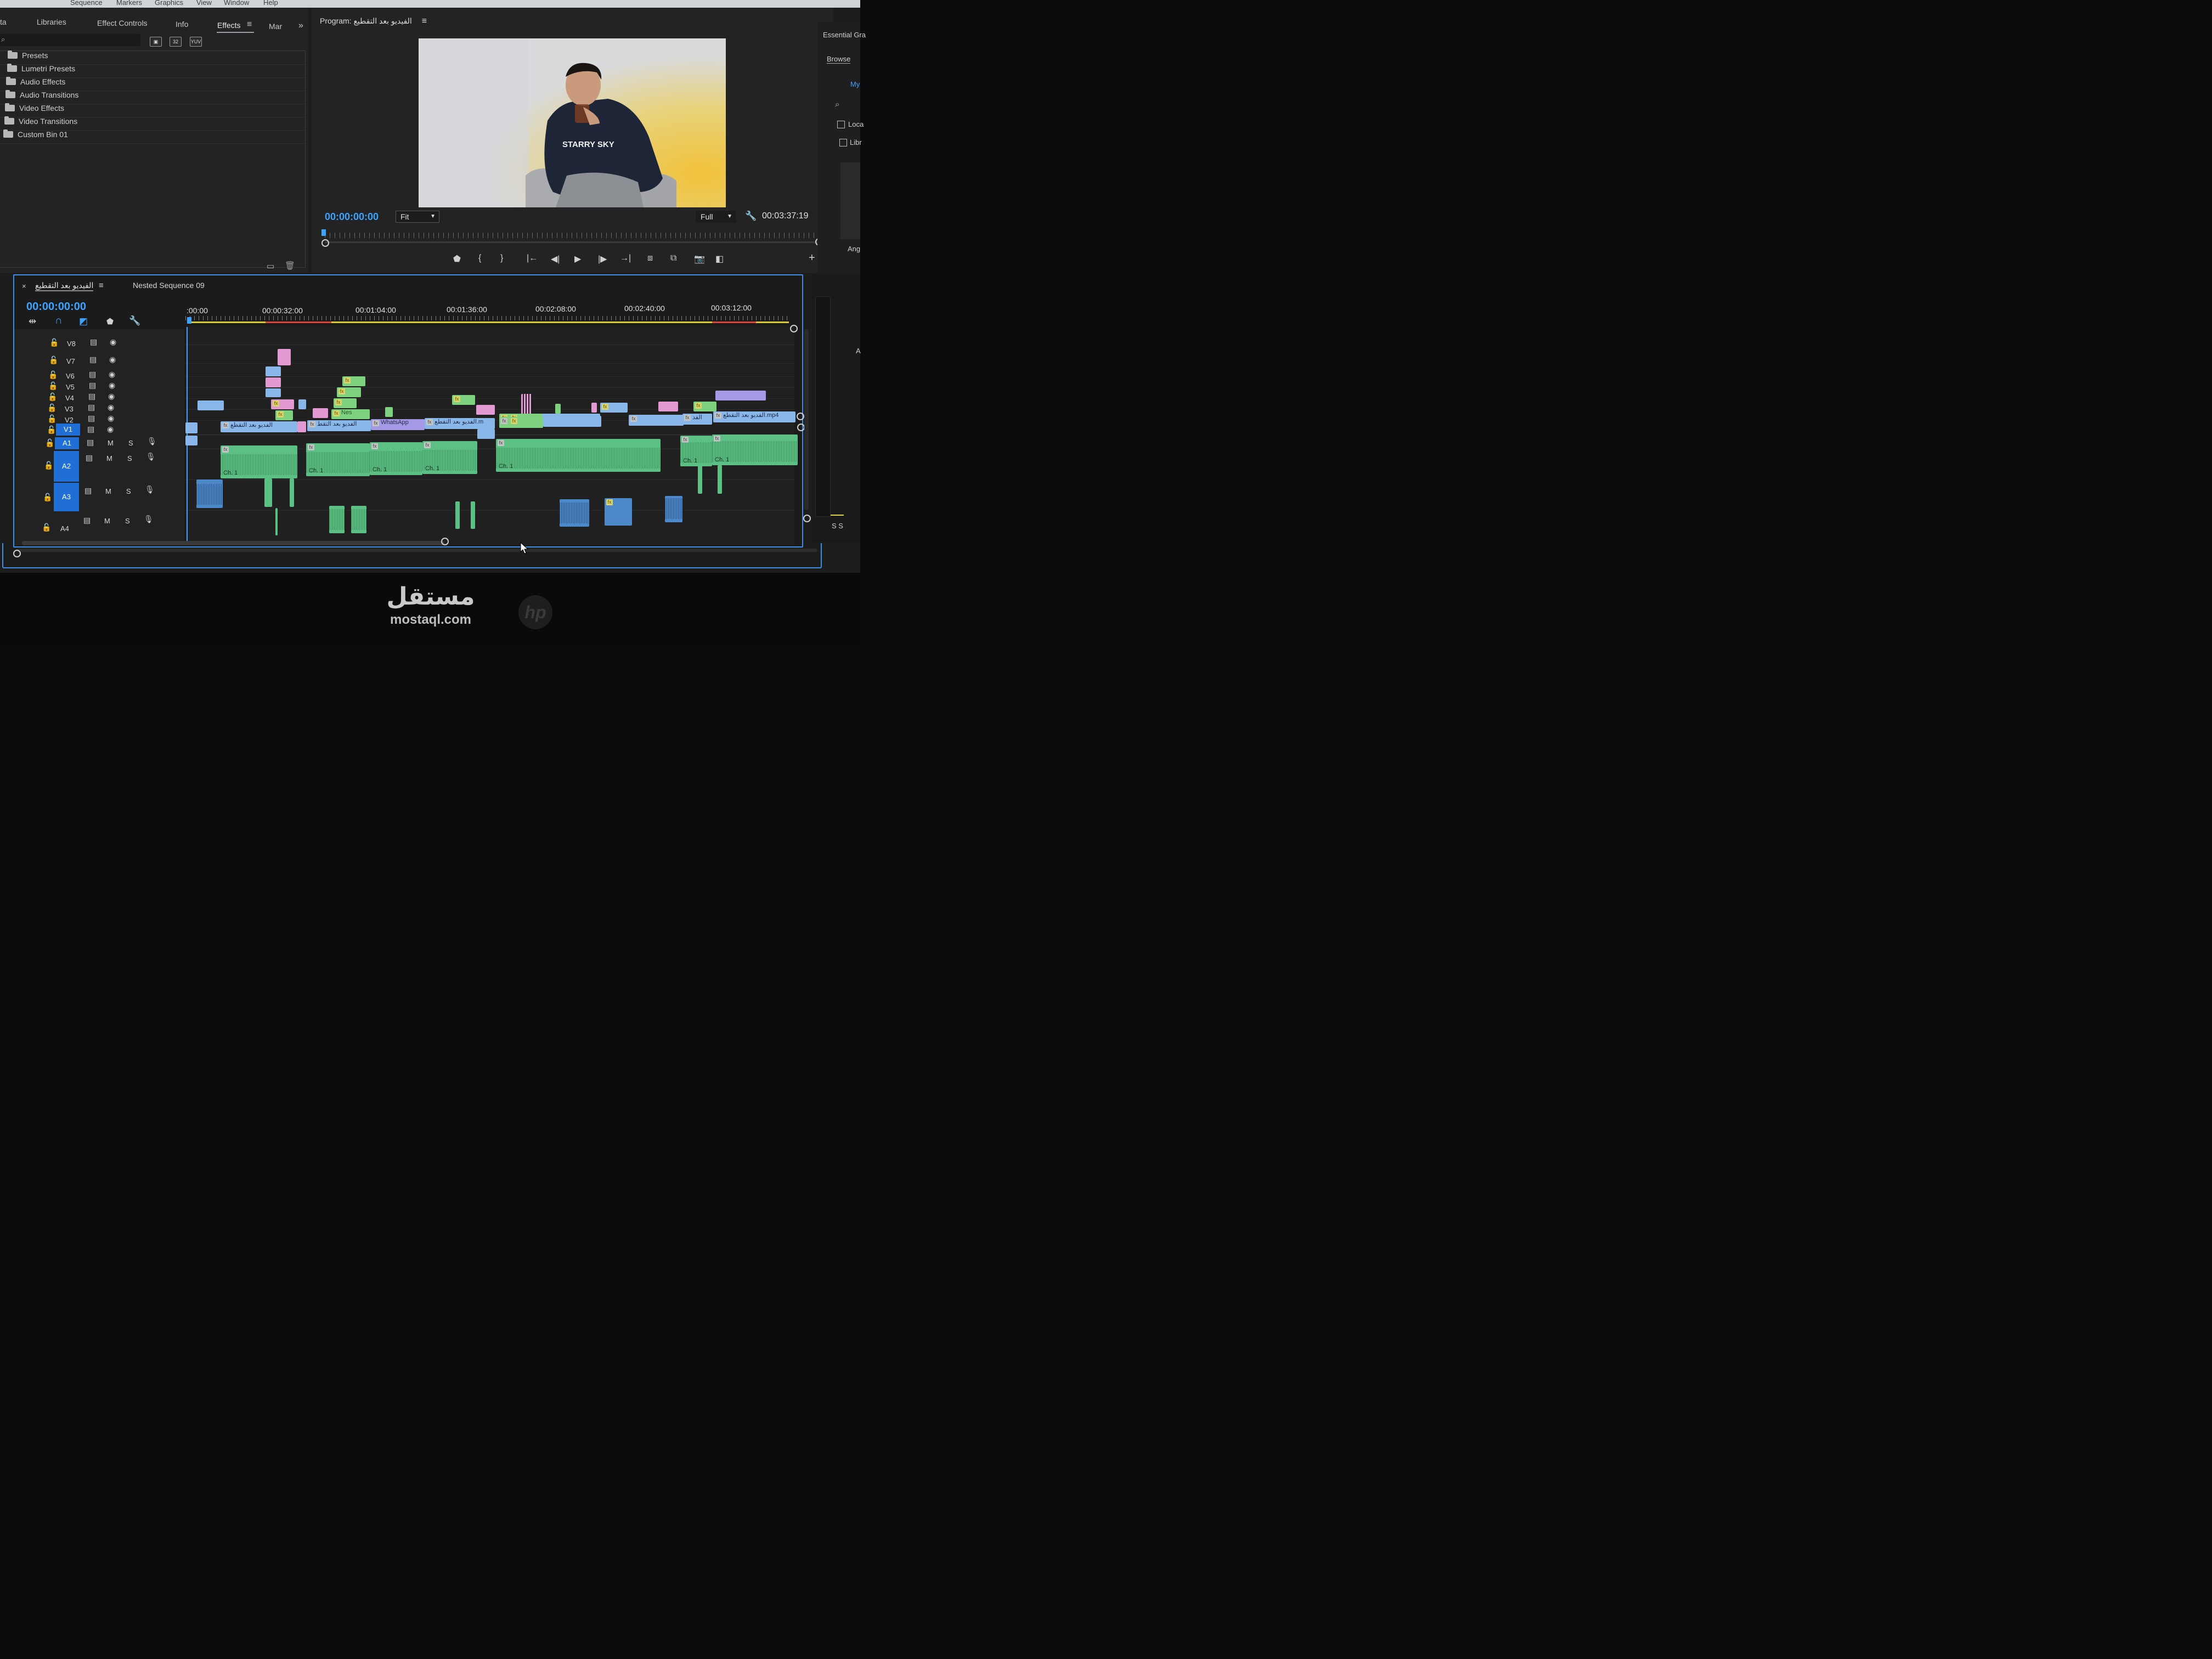 The image size is (2212, 1659). I want to click on track-label-v2: V2, so click(69, 420).